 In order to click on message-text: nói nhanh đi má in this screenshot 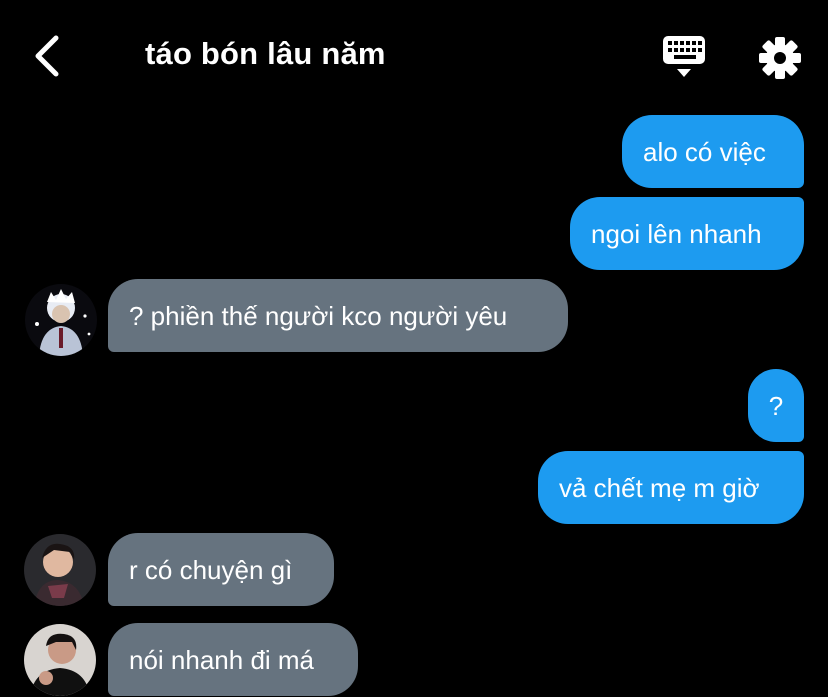, I will do `click(222, 659)`.